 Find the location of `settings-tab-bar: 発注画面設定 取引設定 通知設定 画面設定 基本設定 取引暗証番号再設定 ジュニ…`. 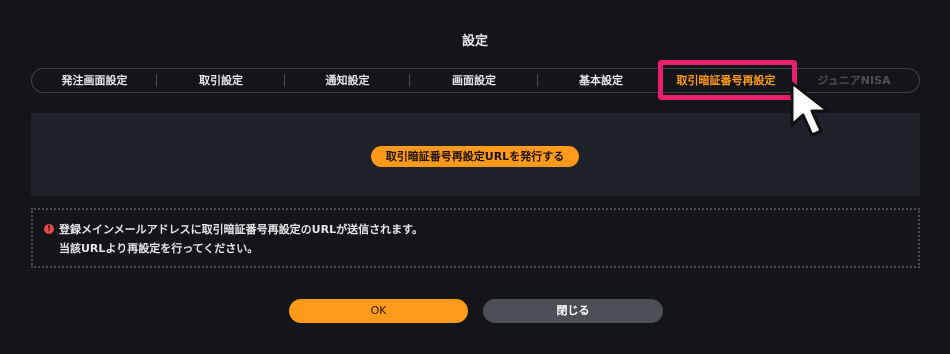

settings-tab-bar: 発注画面設定 取引設定 通知設定 画面設定 基本設定 取引暗証番号再設定 ジュニ… is located at coordinates (475, 80).